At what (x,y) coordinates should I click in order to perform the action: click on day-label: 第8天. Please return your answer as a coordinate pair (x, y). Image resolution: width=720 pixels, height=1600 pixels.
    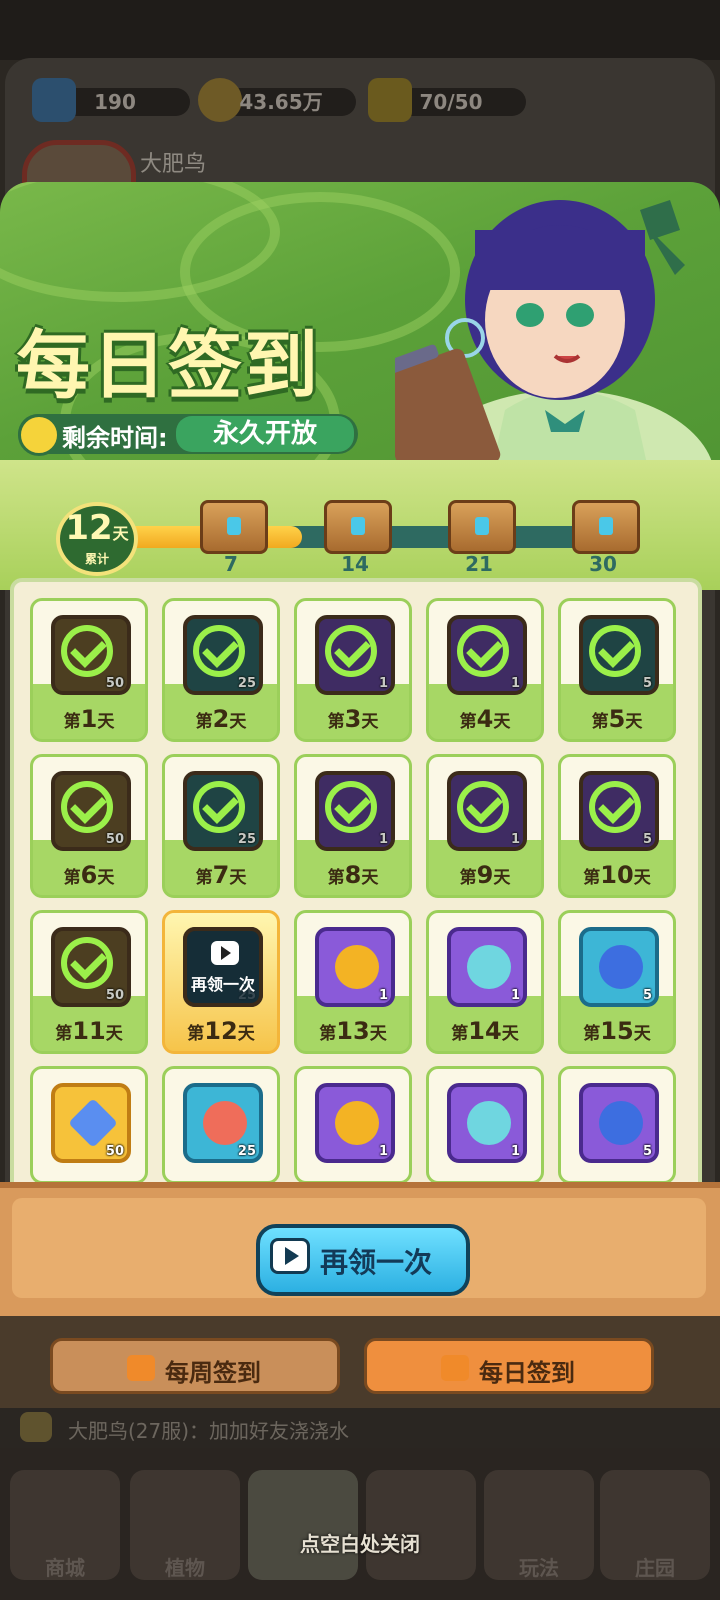
    Looking at the image, I should click on (353, 875).